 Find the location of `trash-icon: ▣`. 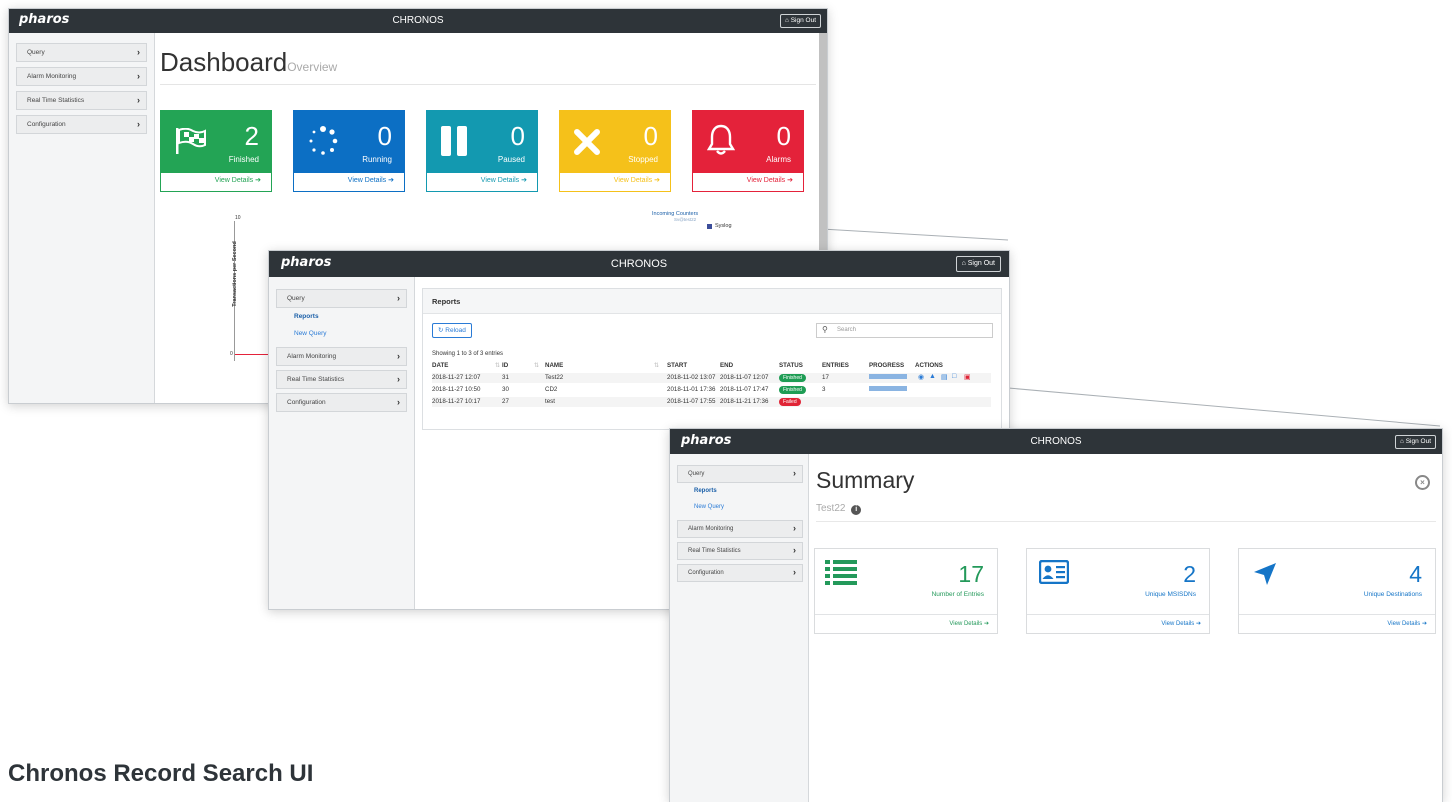

trash-icon: ▣ is located at coordinates (967, 377).